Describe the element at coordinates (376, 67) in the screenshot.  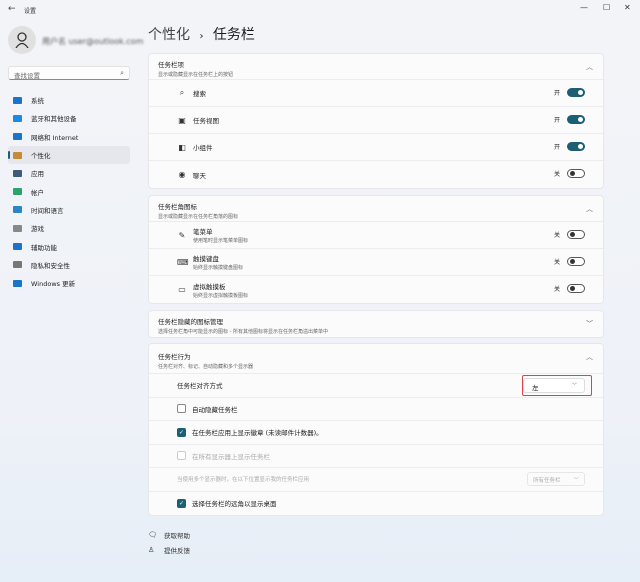
I see `section-header: 任务栏项 显示或隐藏显示在任务栏上的按钮 ︿` at that location.